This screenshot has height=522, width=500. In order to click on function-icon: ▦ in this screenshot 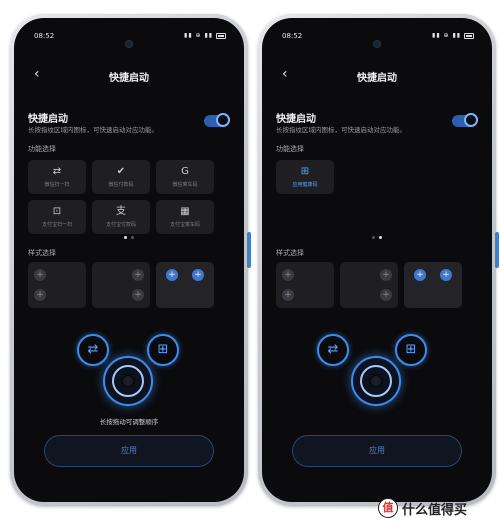, I will do `click(185, 211)`.